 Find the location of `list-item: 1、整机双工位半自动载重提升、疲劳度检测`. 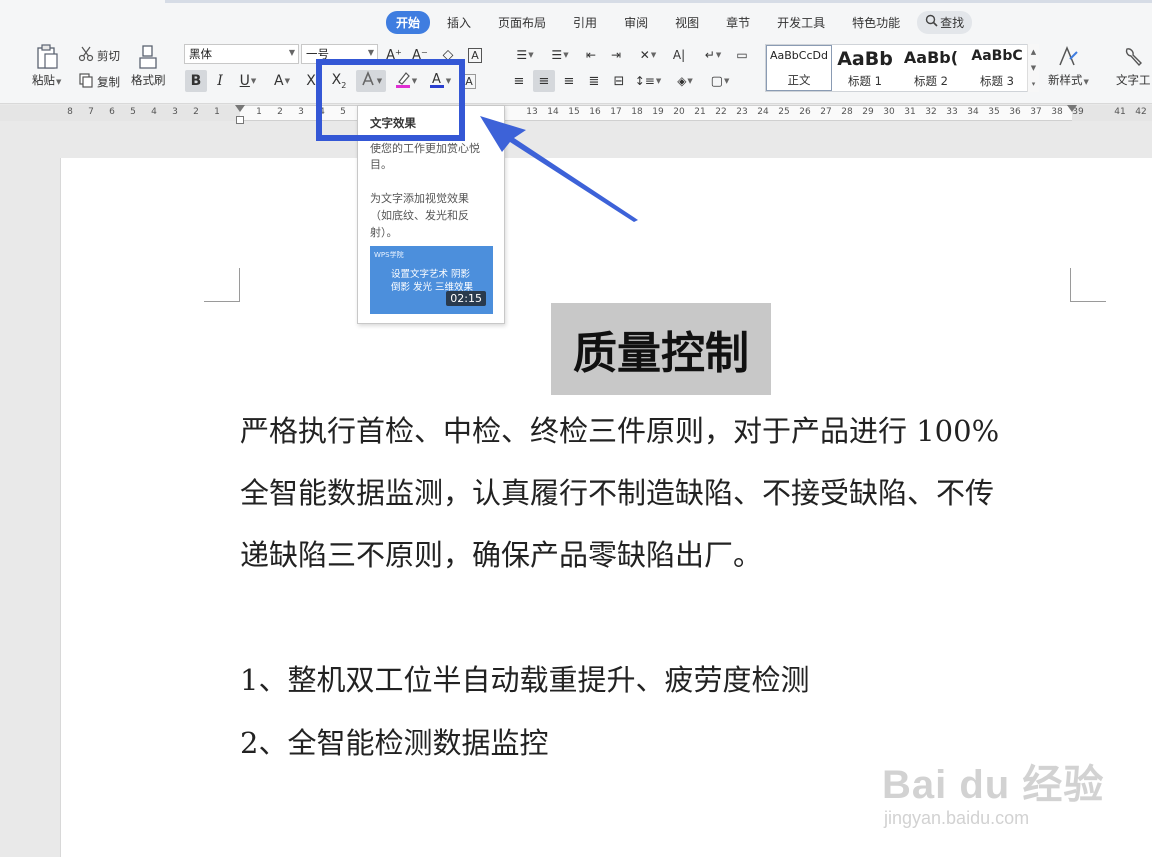

list-item: 1、整机双工位半自动载重提升、疲劳度检测 is located at coordinates (524, 678).